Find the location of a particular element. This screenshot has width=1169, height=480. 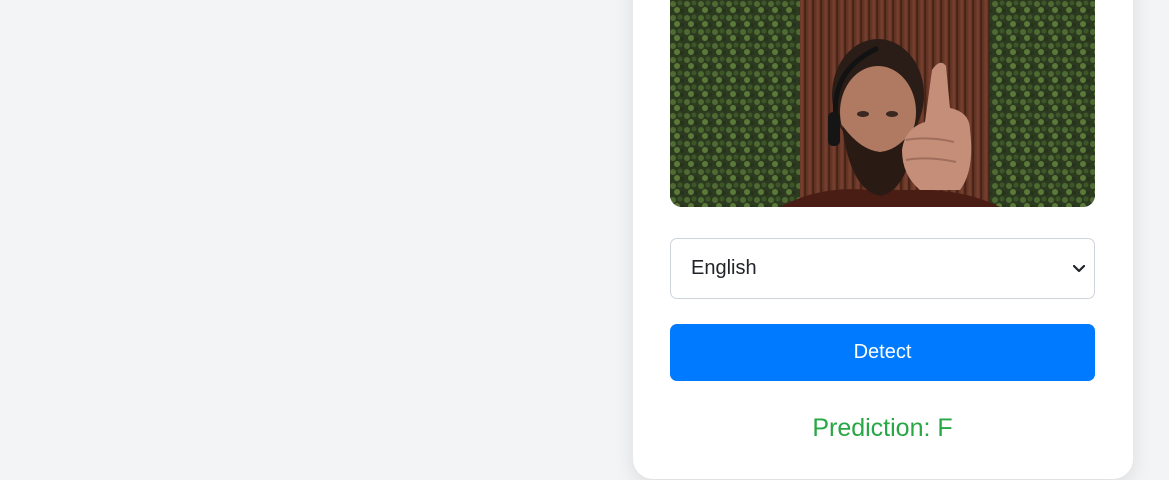

chevron-down-icon is located at coordinates (1079, 269).